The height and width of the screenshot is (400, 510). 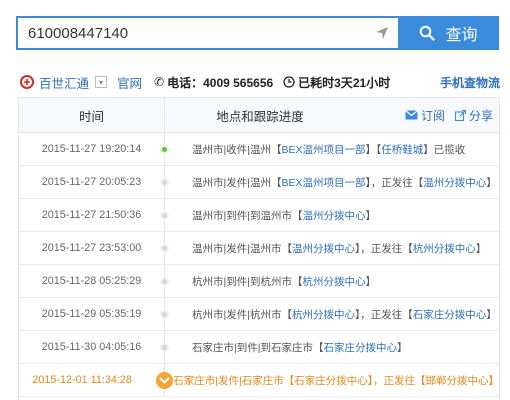 What do you see at coordinates (27, 82) in the screenshot?
I see `brand-logo-icon` at bounding box center [27, 82].